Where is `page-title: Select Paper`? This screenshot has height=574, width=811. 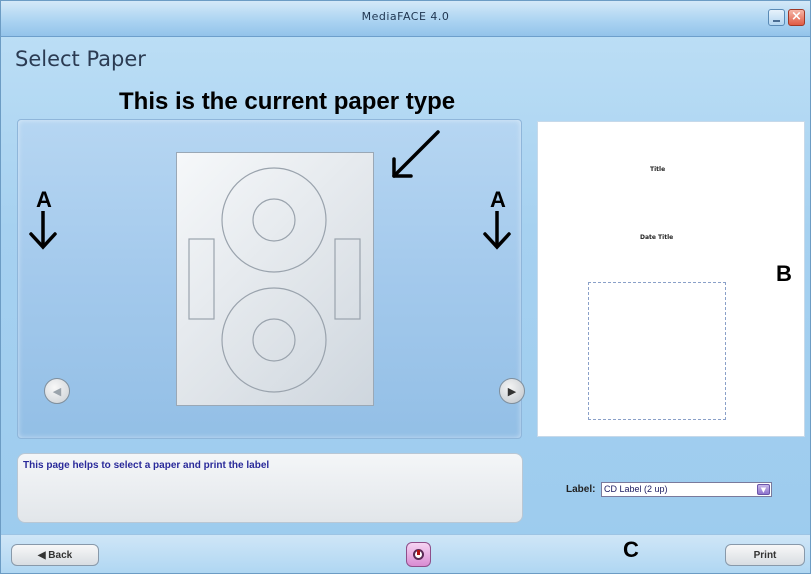 page-title: Select Paper is located at coordinates (80, 59).